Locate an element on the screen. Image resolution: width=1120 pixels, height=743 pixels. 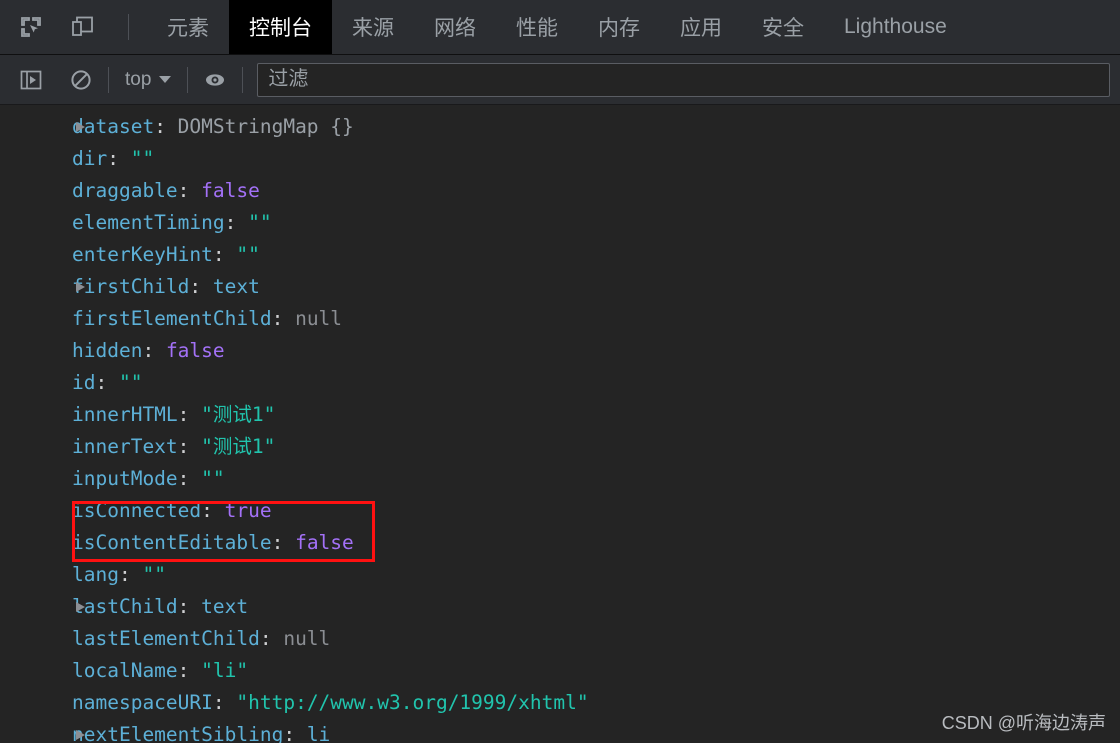
console-sidebar-icon is located at coordinates (31, 80).